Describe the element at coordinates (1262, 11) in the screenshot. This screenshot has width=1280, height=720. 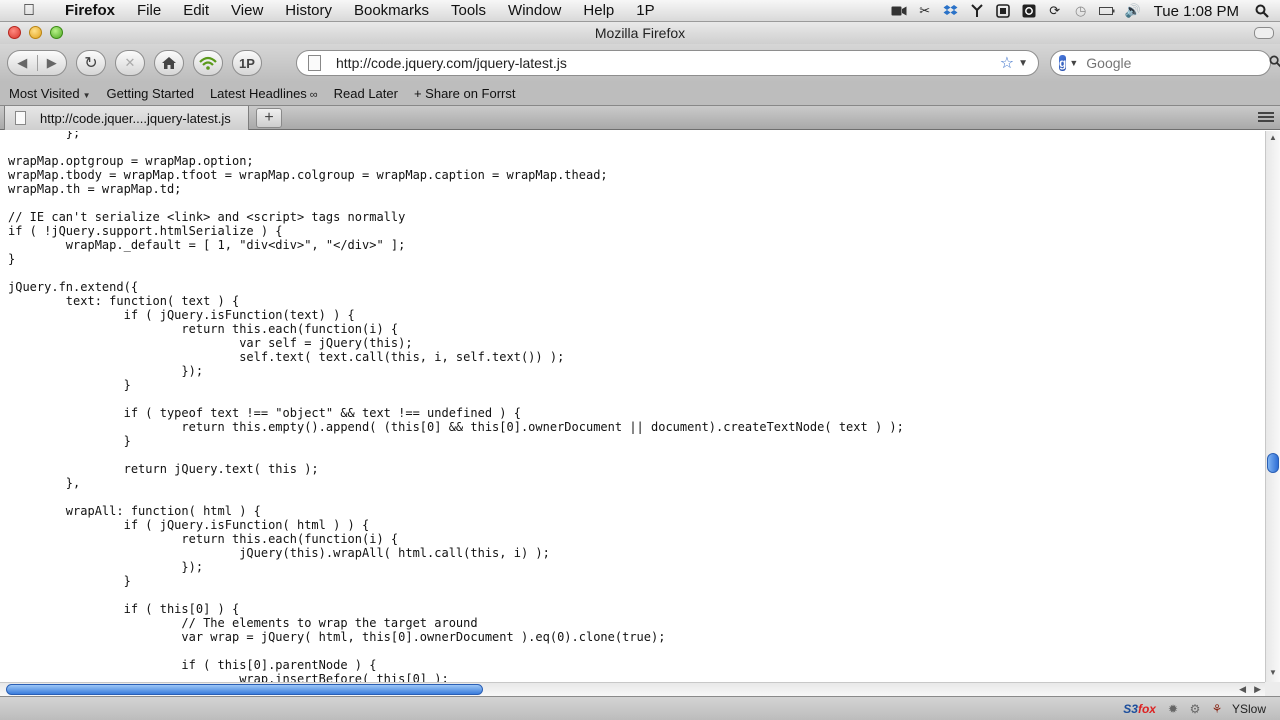
I see `spotlight-search-icon` at that location.